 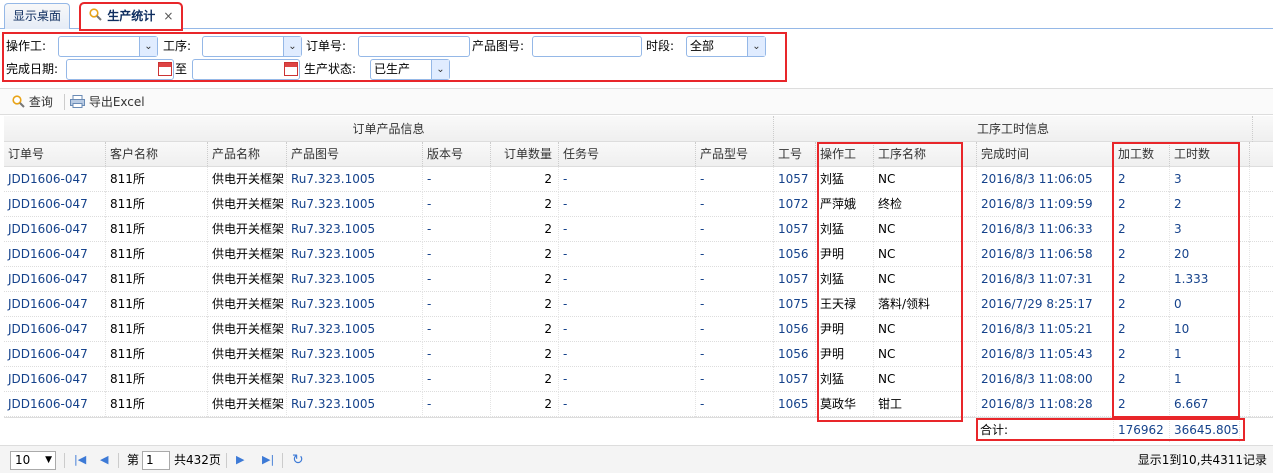 I want to click on process-select: ⌄, so click(x=252, y=46).